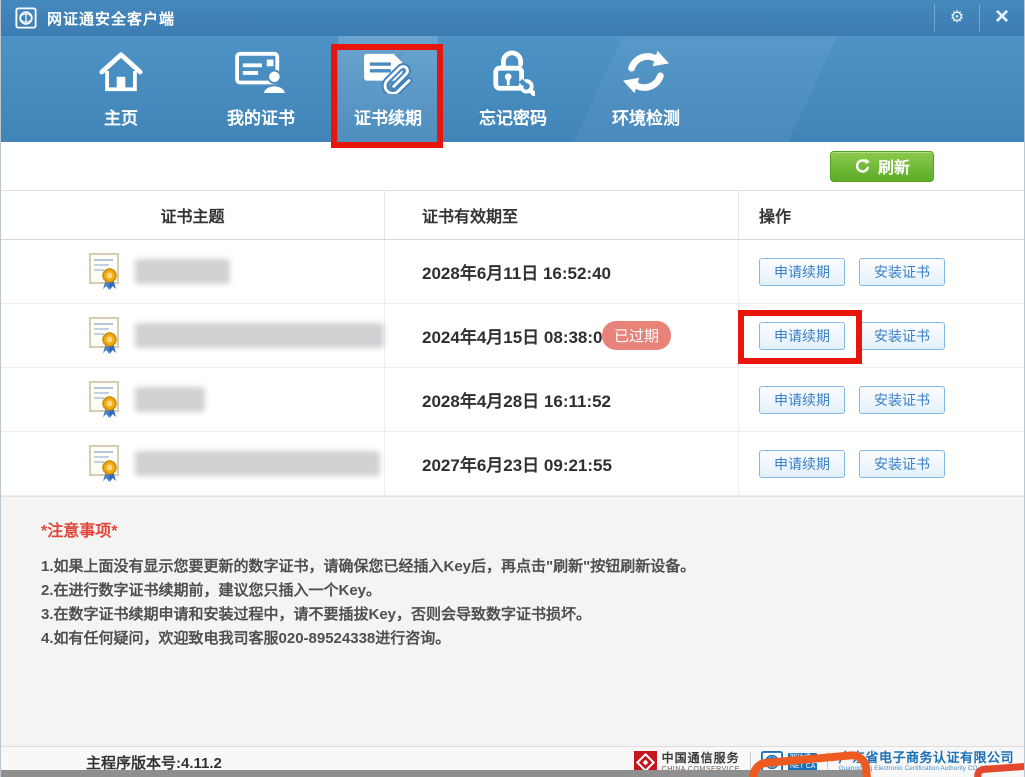 Image resolution: width=1025 pixels, height=777 pixels. I want to click on table-row: 2028年4月28日 16:11:52 申请续期 安装证书, so click(512, 400).